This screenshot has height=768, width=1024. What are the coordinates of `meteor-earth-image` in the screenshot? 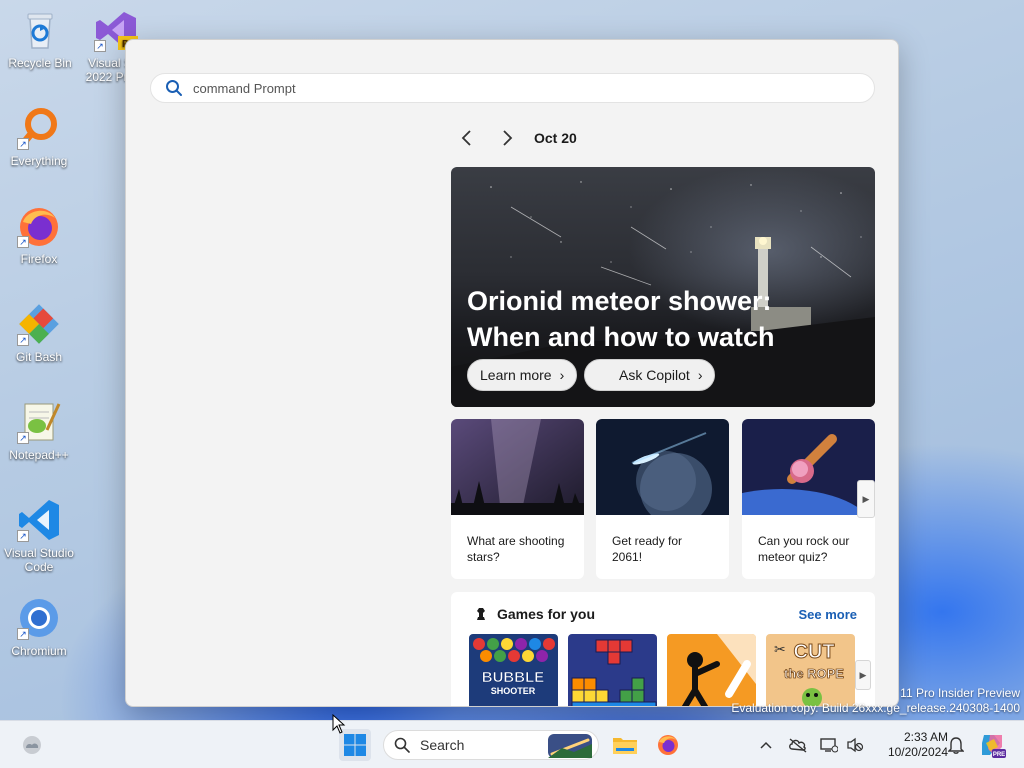 It's located at (808, 494).